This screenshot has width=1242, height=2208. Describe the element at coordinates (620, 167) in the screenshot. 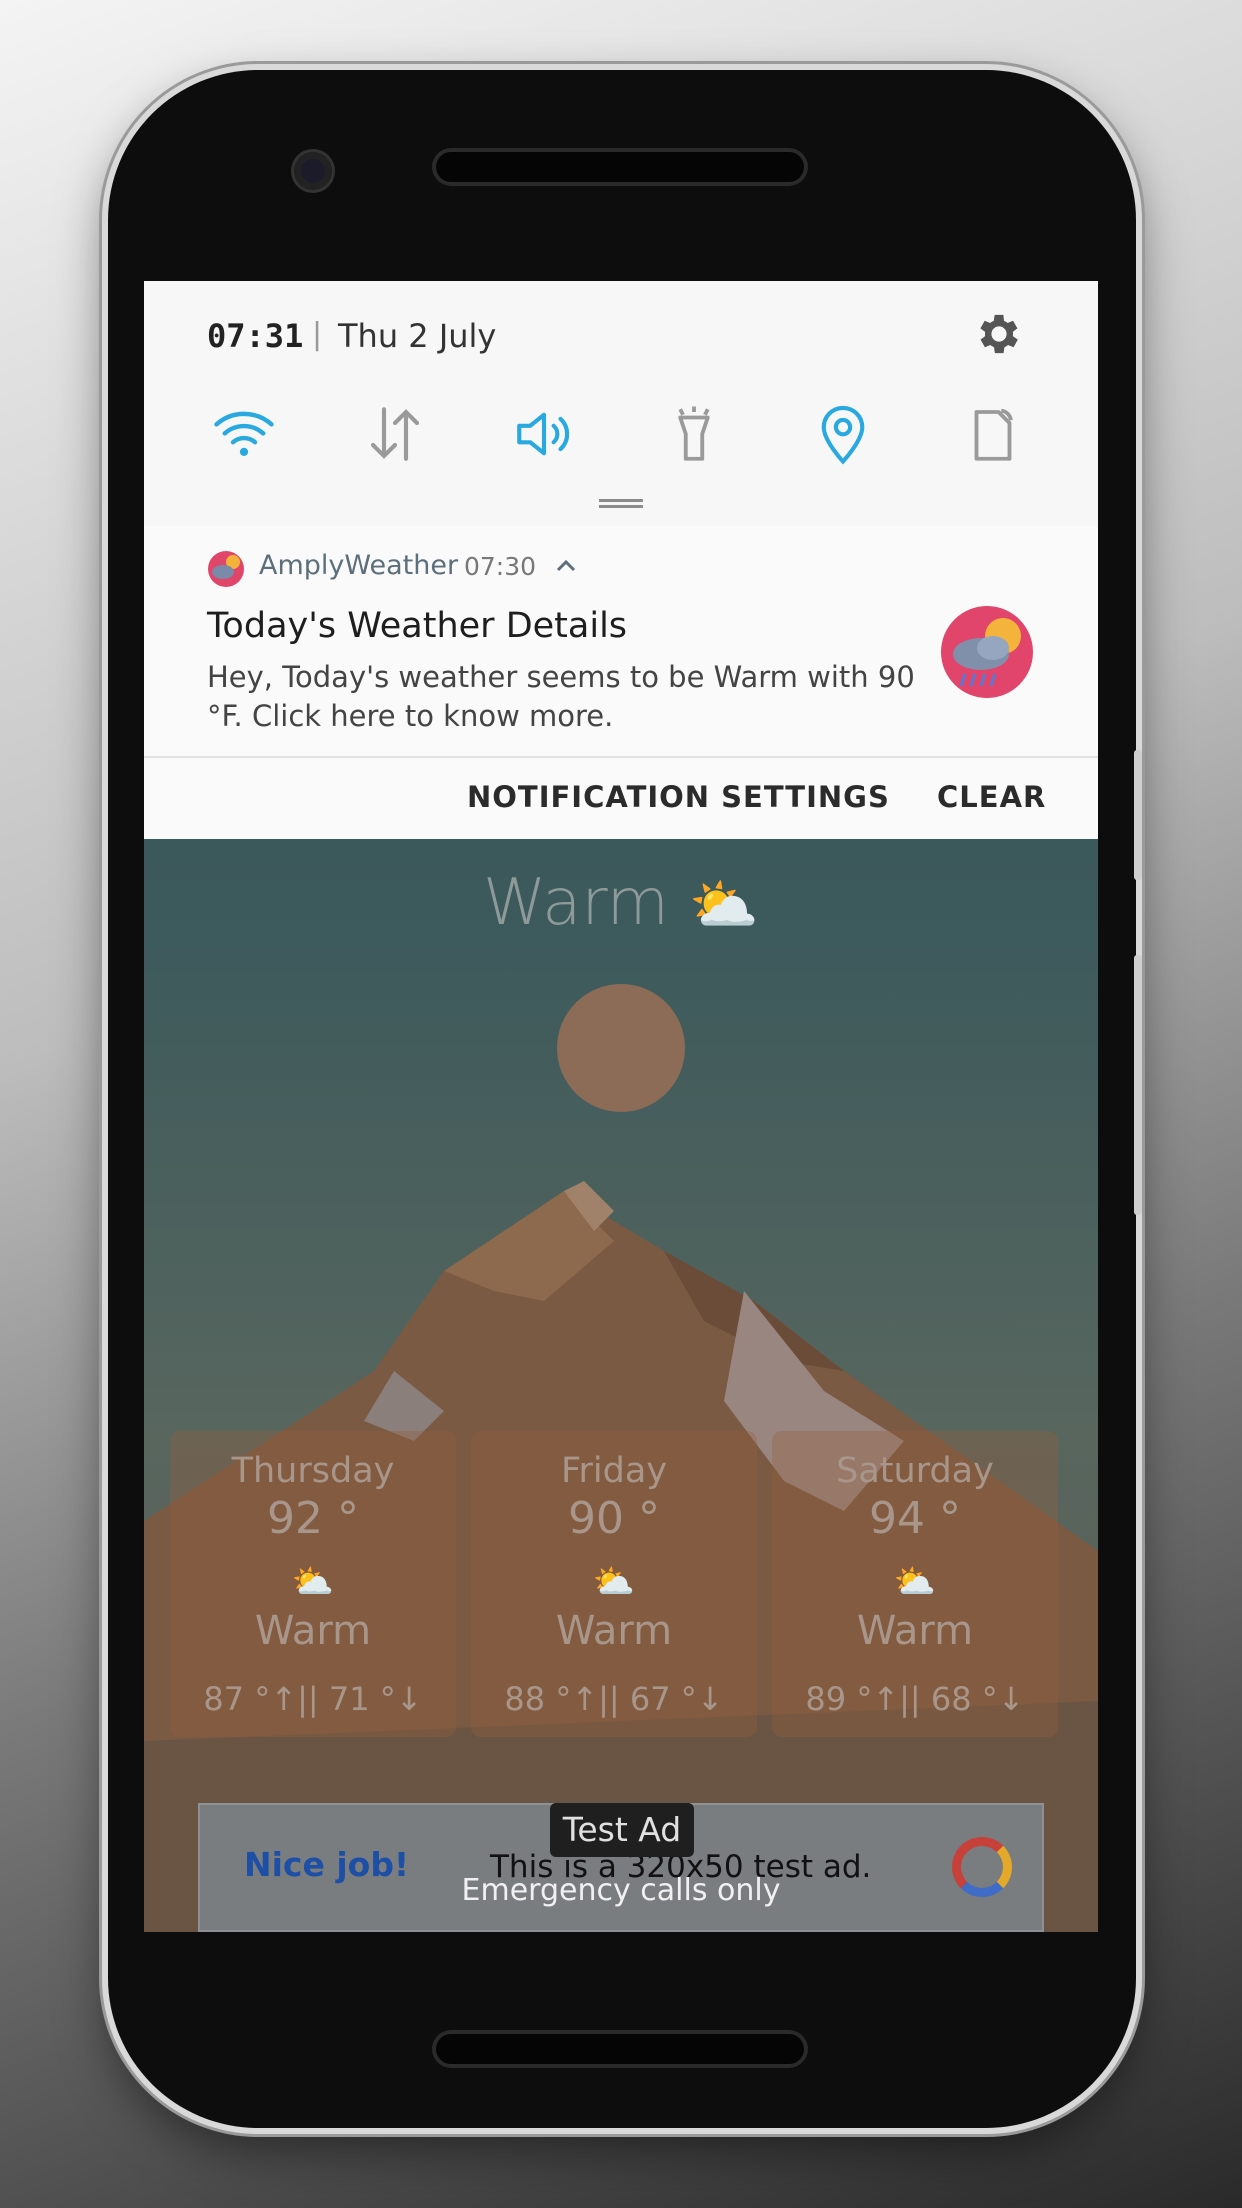

I see `earpiece-speaker` at that location.